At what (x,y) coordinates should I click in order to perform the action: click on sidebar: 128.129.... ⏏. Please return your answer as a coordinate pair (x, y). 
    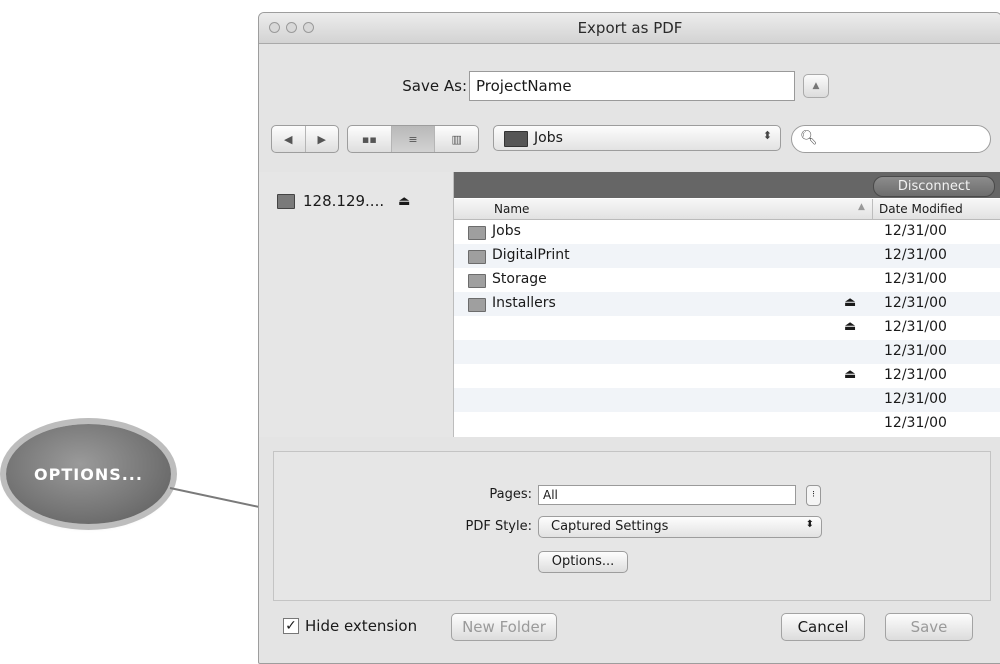
    Looking at the image, I should click on (356, 304).